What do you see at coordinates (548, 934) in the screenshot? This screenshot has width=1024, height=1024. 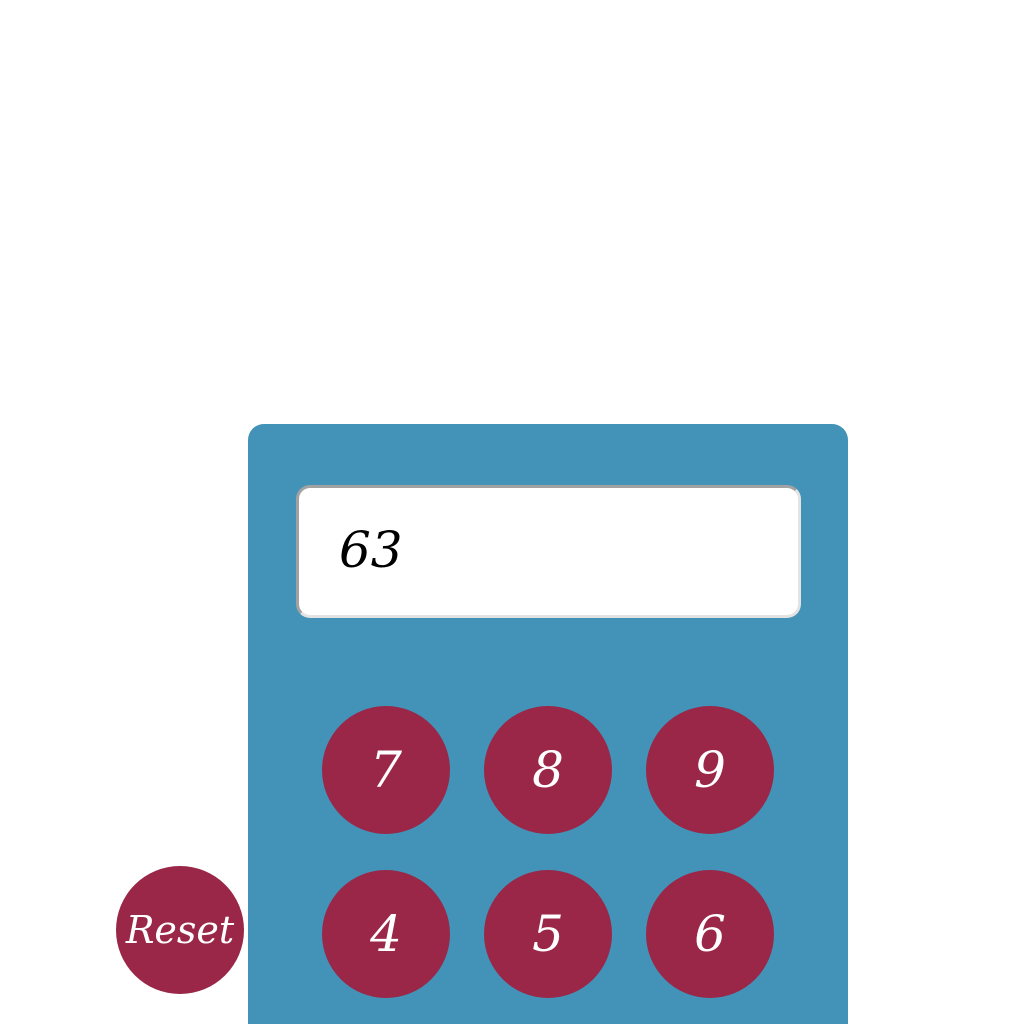 I see `key-5: 5` at bounding box center [548, 934].